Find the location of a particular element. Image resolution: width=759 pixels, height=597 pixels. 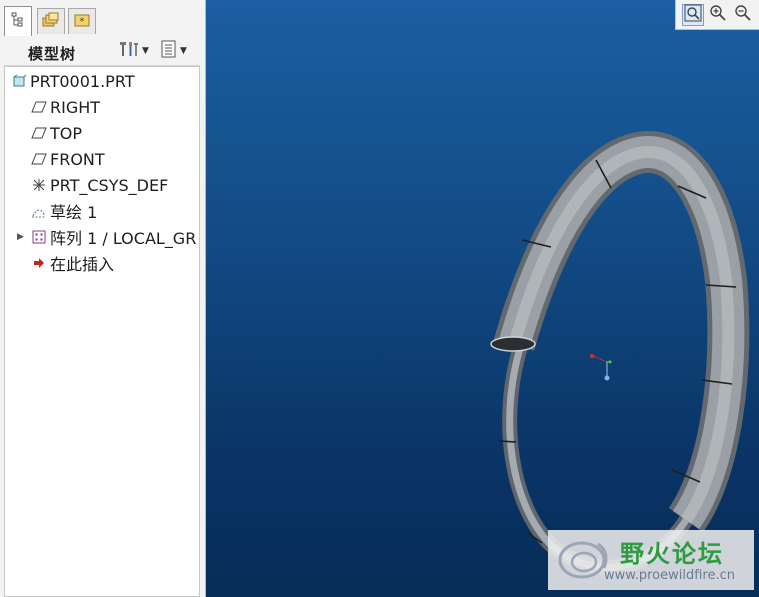

insert-here-arrow-icon is located at coordinates (39, 263).